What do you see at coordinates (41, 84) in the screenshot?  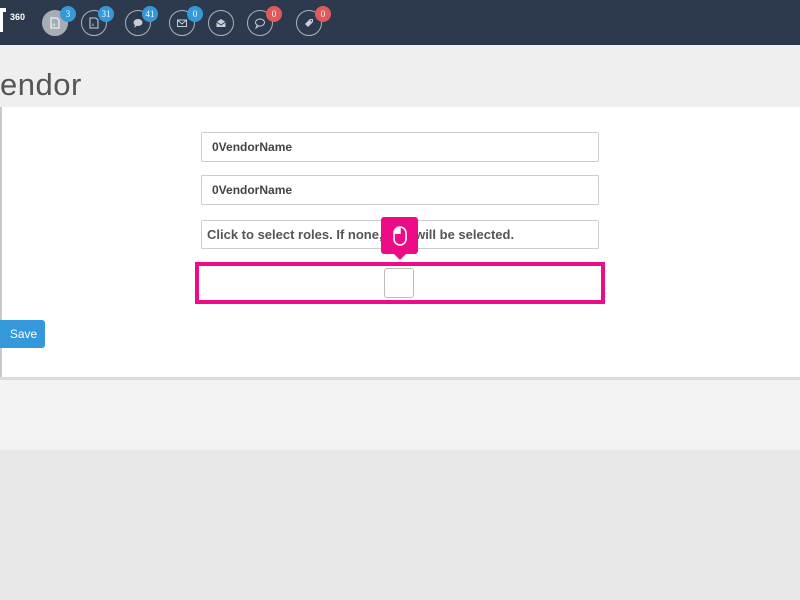 I see `page-title: endor` at bounding box center [41, 84].